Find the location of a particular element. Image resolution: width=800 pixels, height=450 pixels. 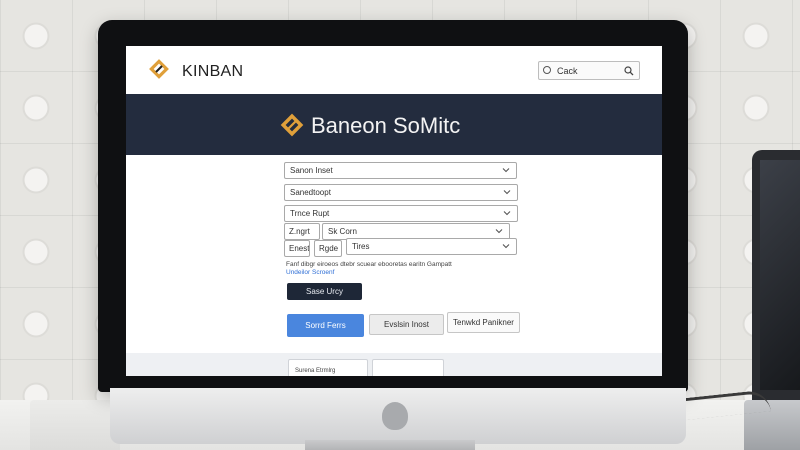

search-button is located at coordinates (629, 70).